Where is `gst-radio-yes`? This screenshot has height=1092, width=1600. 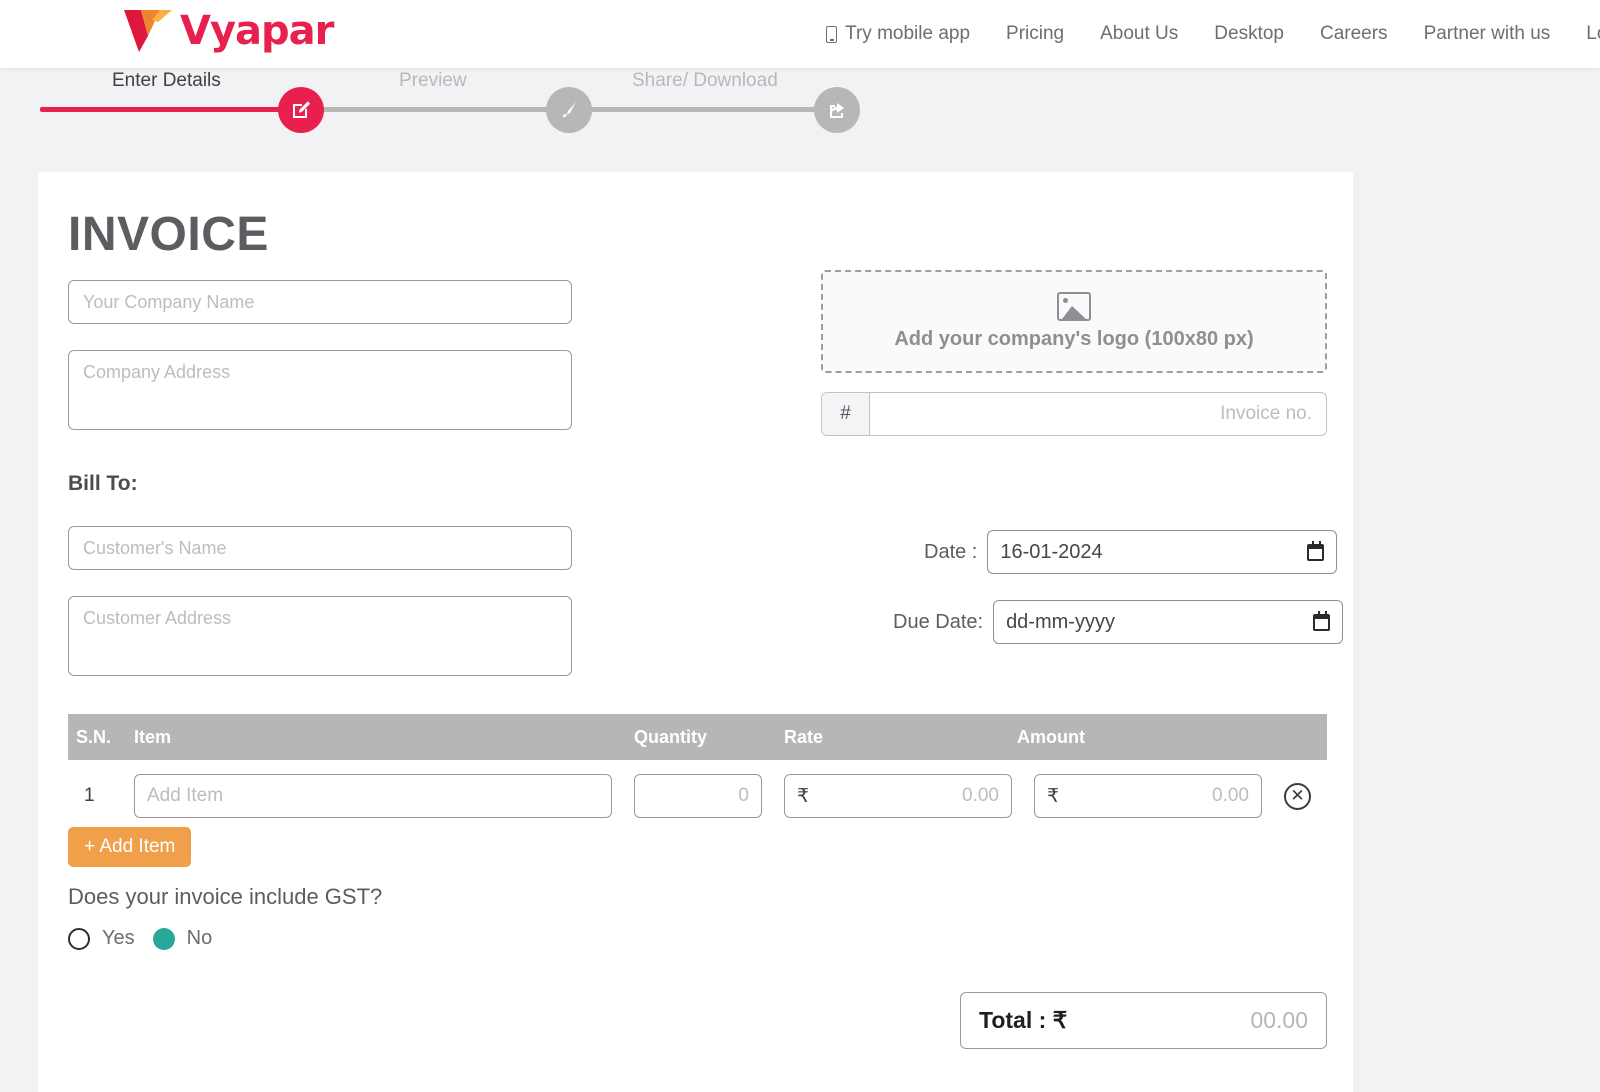
gst-radio-yes is located at coordinates (79, 938).